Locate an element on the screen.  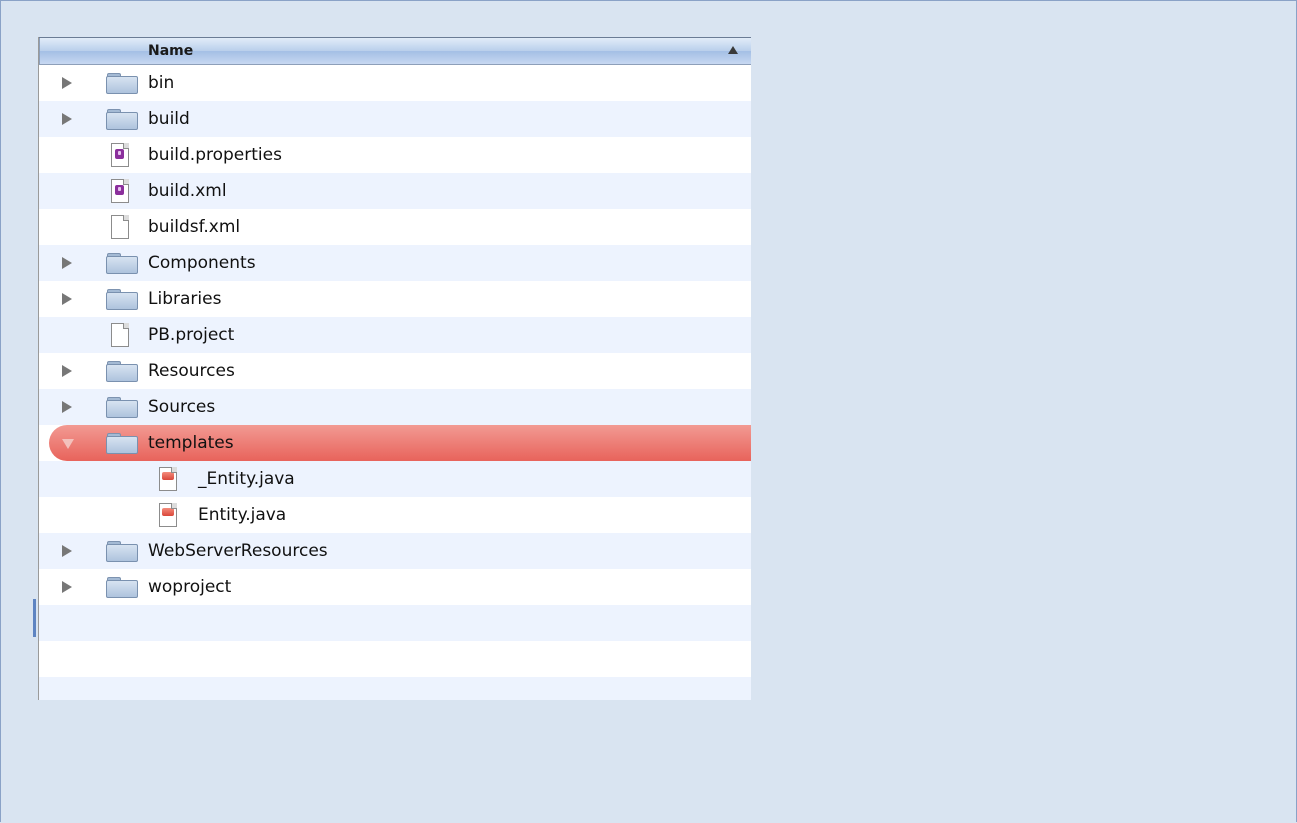
file-name: build is located at coordinates (169, 119).